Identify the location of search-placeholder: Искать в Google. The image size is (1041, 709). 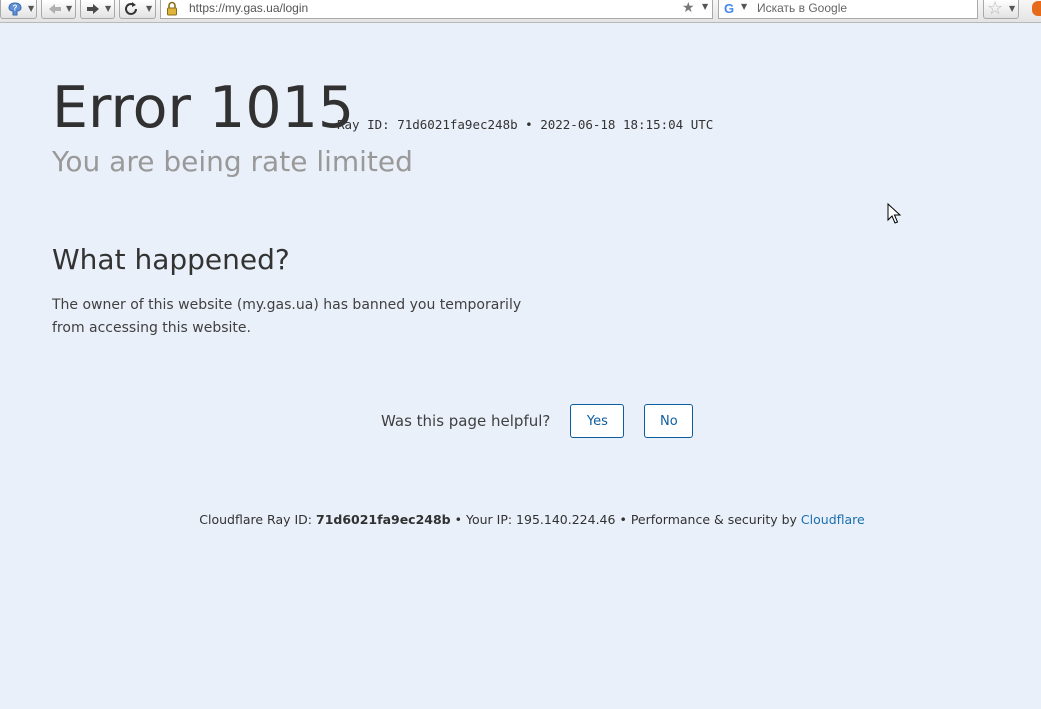
(802, 8).